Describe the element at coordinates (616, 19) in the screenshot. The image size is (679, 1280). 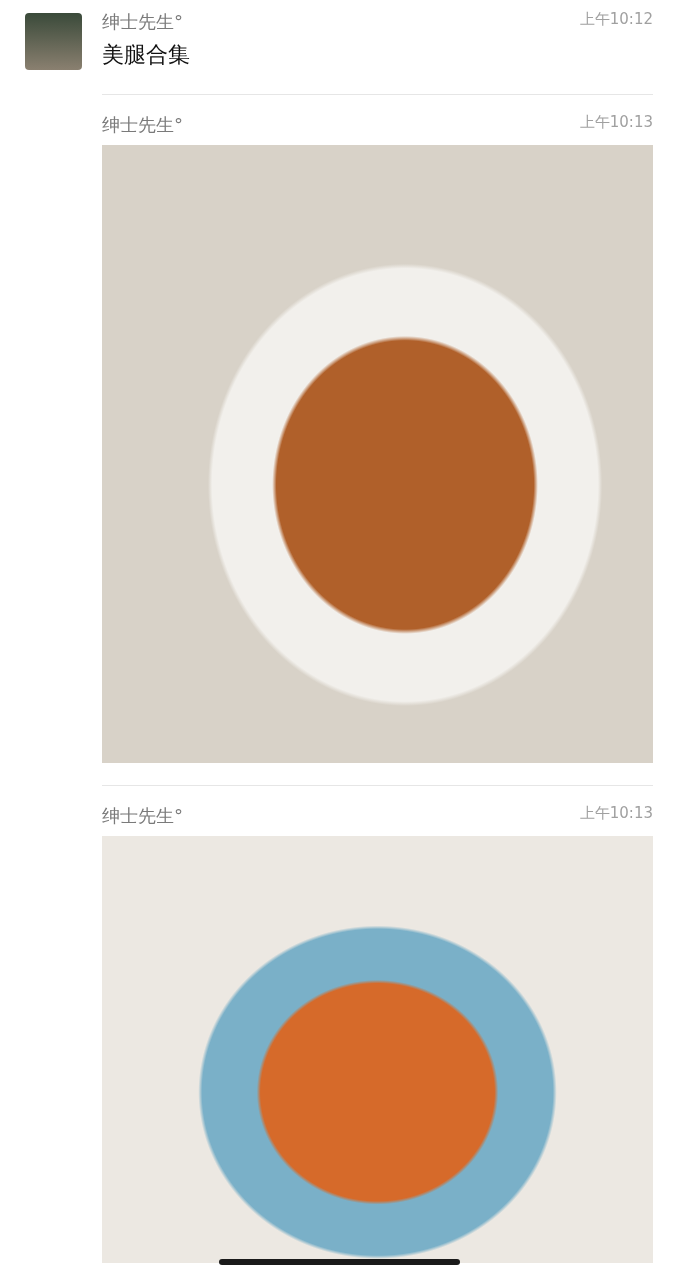
I see `message-time: 上午10:12` at that location.